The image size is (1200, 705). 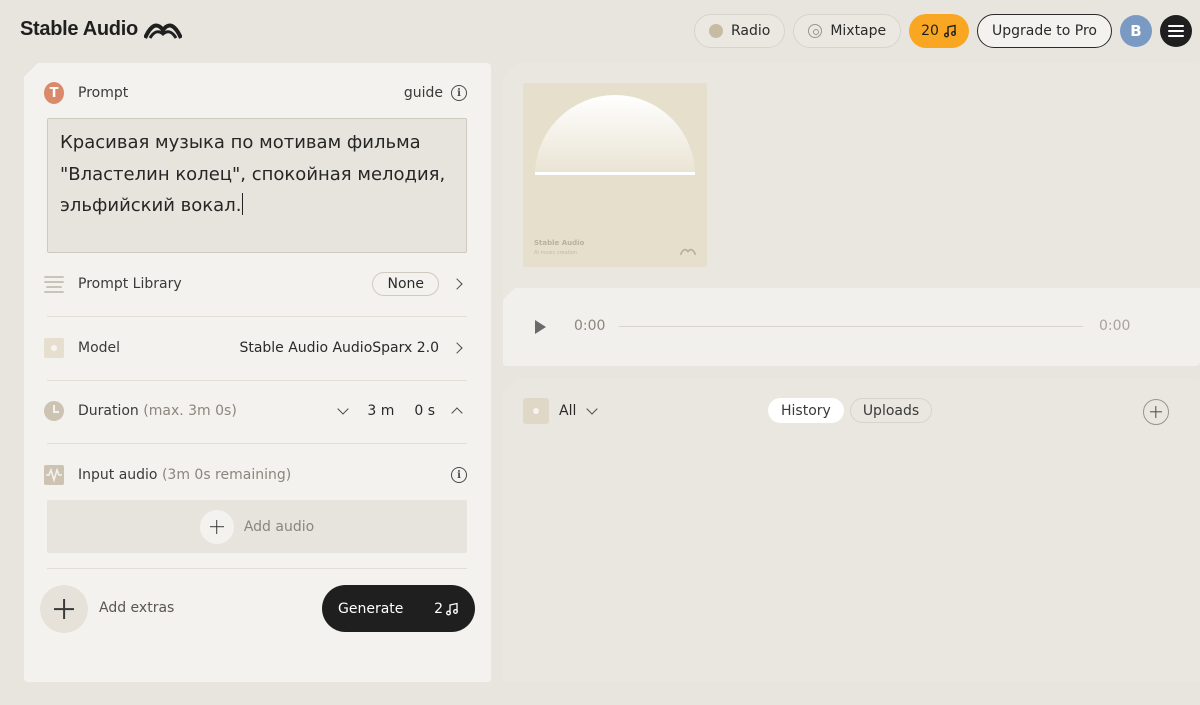 I want to click on duration-label: Duration, so click(x=108, y=411).